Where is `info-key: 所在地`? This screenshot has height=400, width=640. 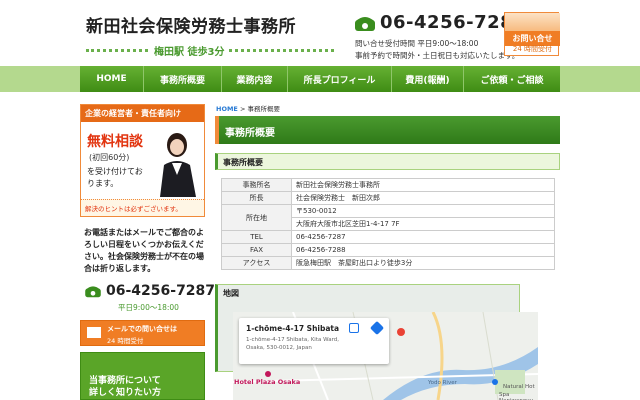
info-key: 所在地 is located at coordinates (256, 217).